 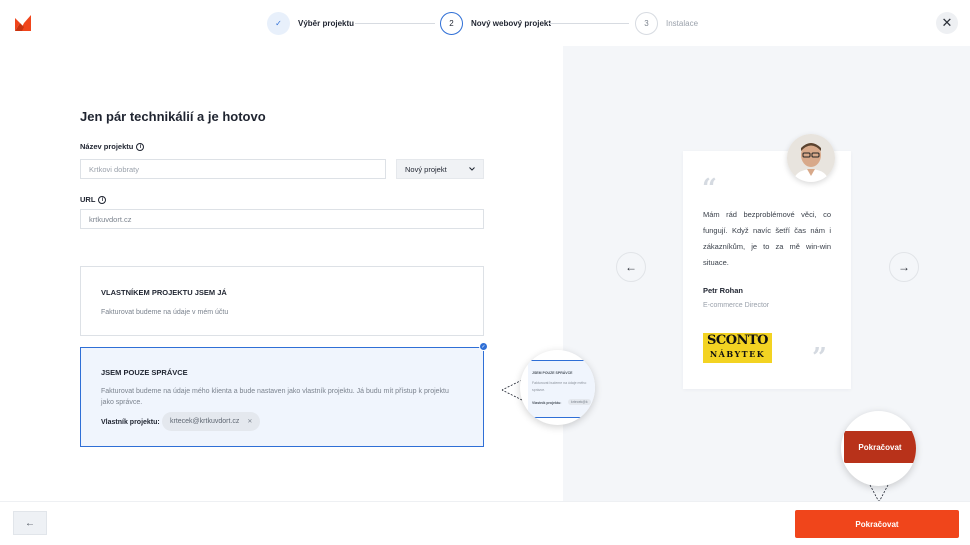 I want to click on avatar, so click(x=811, y=158).